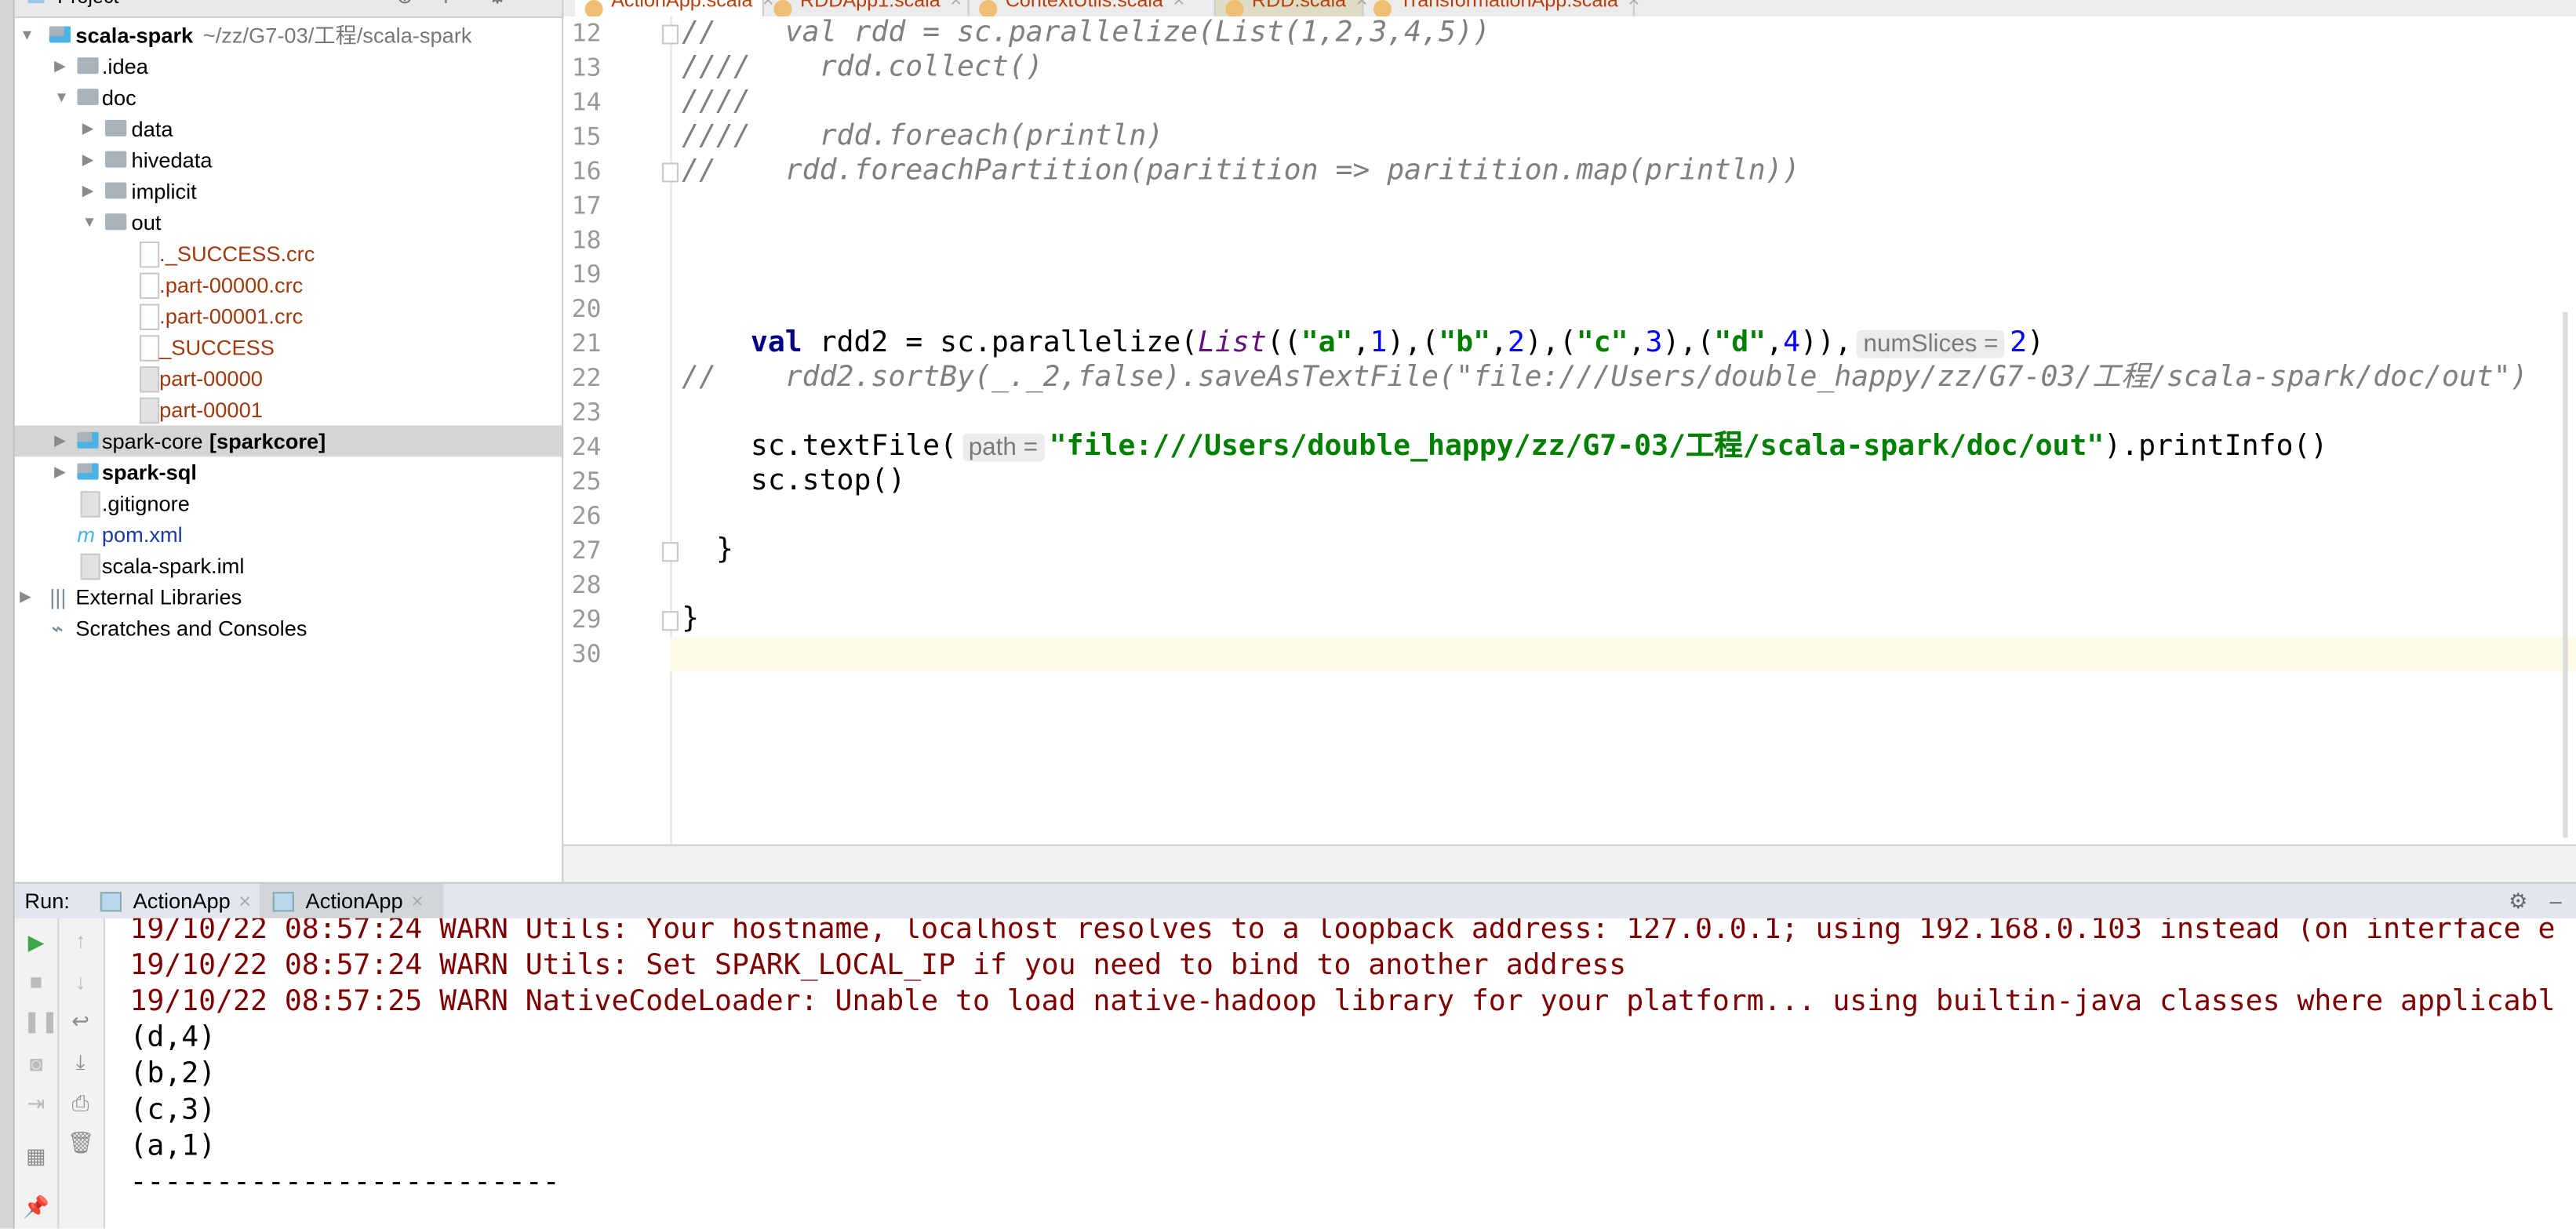 The image size is (2576, 1229). I want to click on scroll-to-end-icon: ⤓, so click(80, 1062).